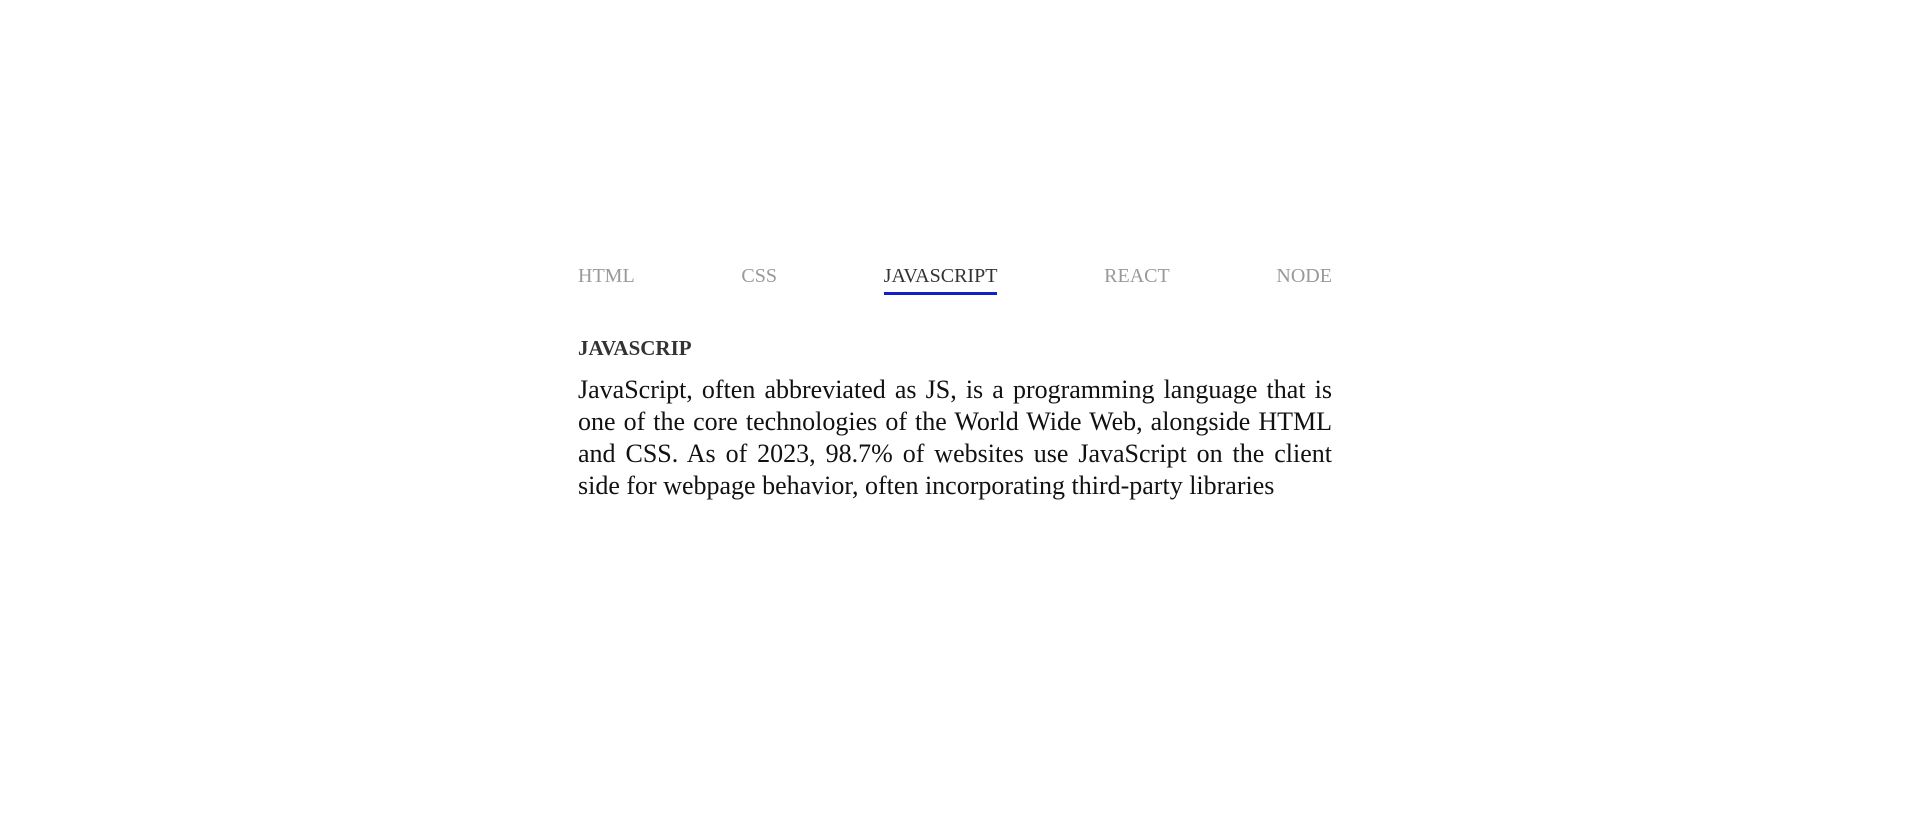 The image size is (1910, 831). Describe the element at coordinates (606, 278) in the screenshot. I see `tab-html: HTML` at that location.